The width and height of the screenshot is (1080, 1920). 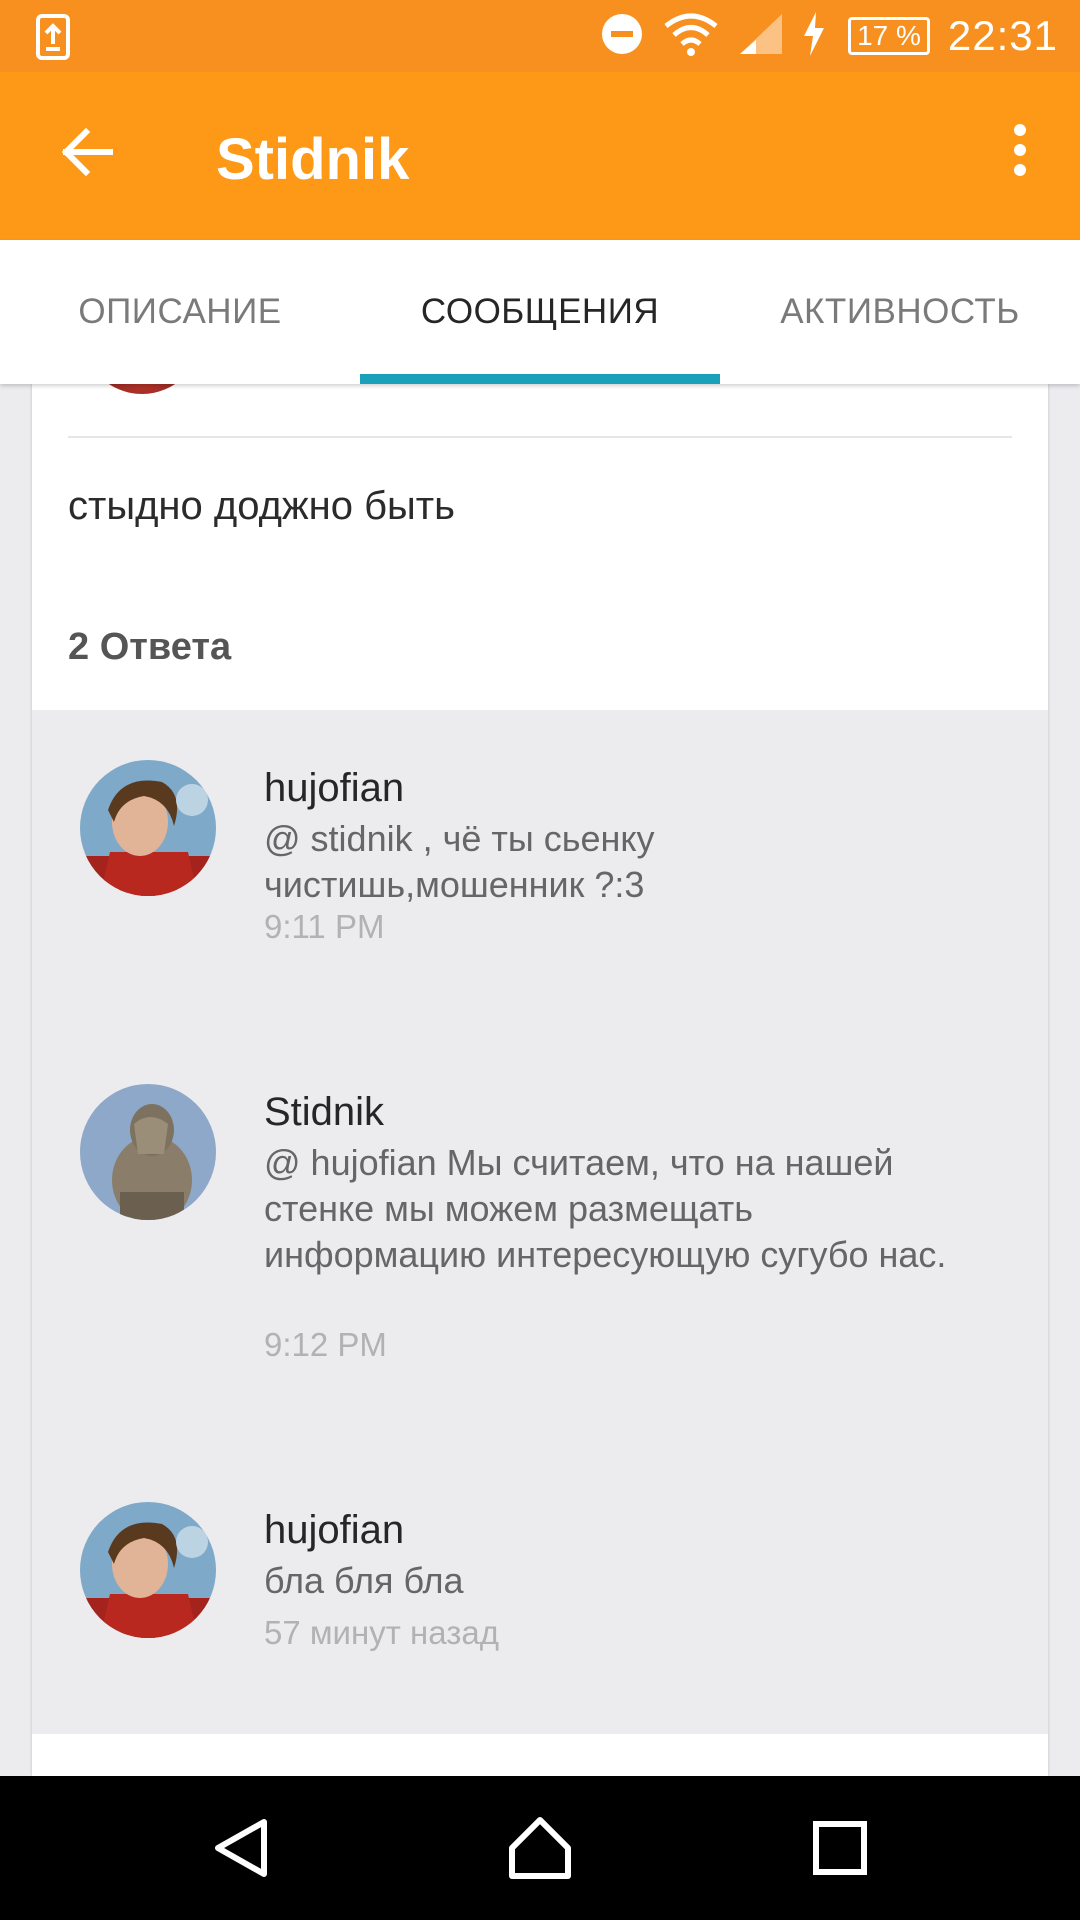 What do you see at coordinates (324, 926) in the screenshot?
I see `reply-time: 9:11 PM` at bounding box center [324, 926].